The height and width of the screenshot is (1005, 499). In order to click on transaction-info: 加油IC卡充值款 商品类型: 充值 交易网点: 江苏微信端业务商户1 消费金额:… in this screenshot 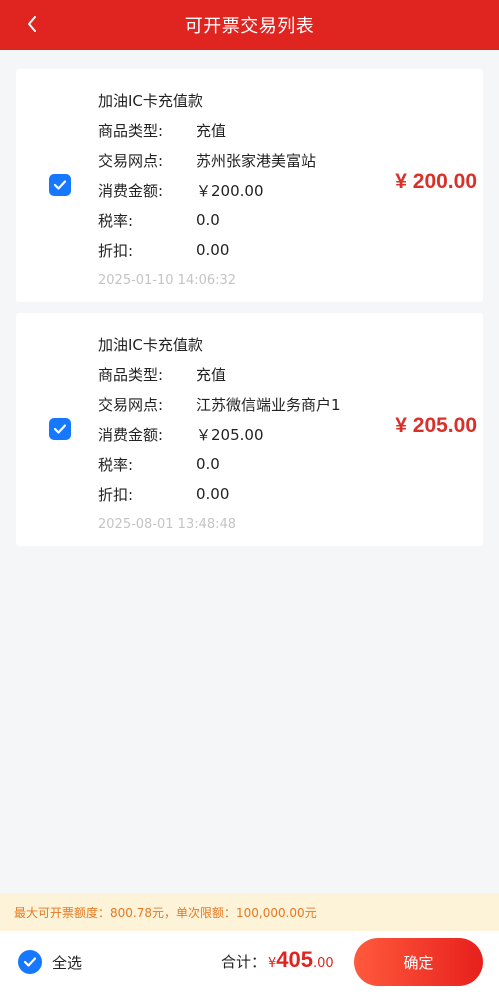, I will do `click(219, 432)`.